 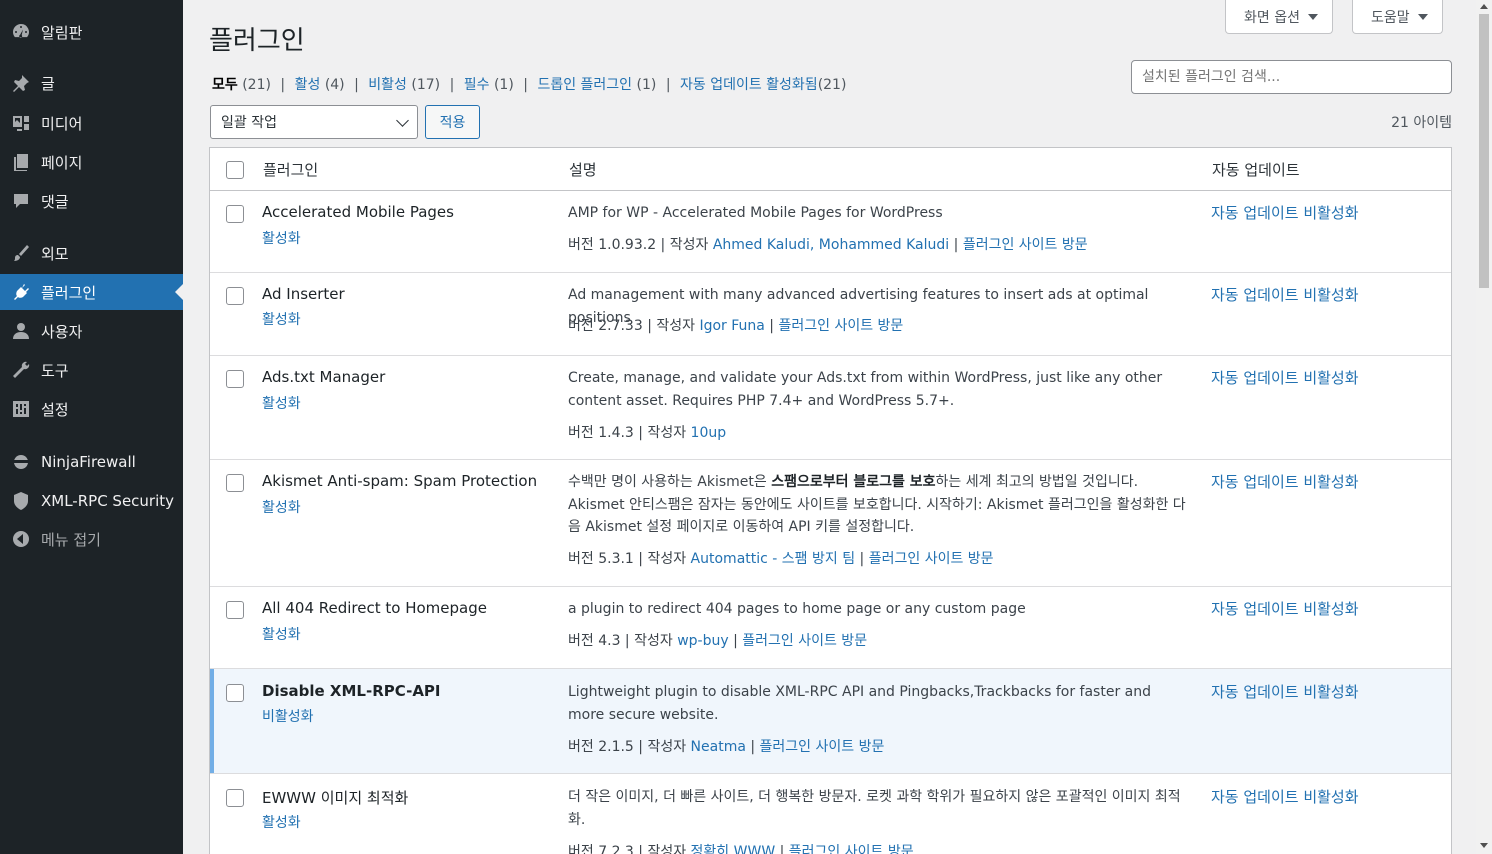 What do you see at coordinates (314, 122) in the screenshot?
I see `bulk-action-select: 일괄 작업` at bounding box center [314, 122].